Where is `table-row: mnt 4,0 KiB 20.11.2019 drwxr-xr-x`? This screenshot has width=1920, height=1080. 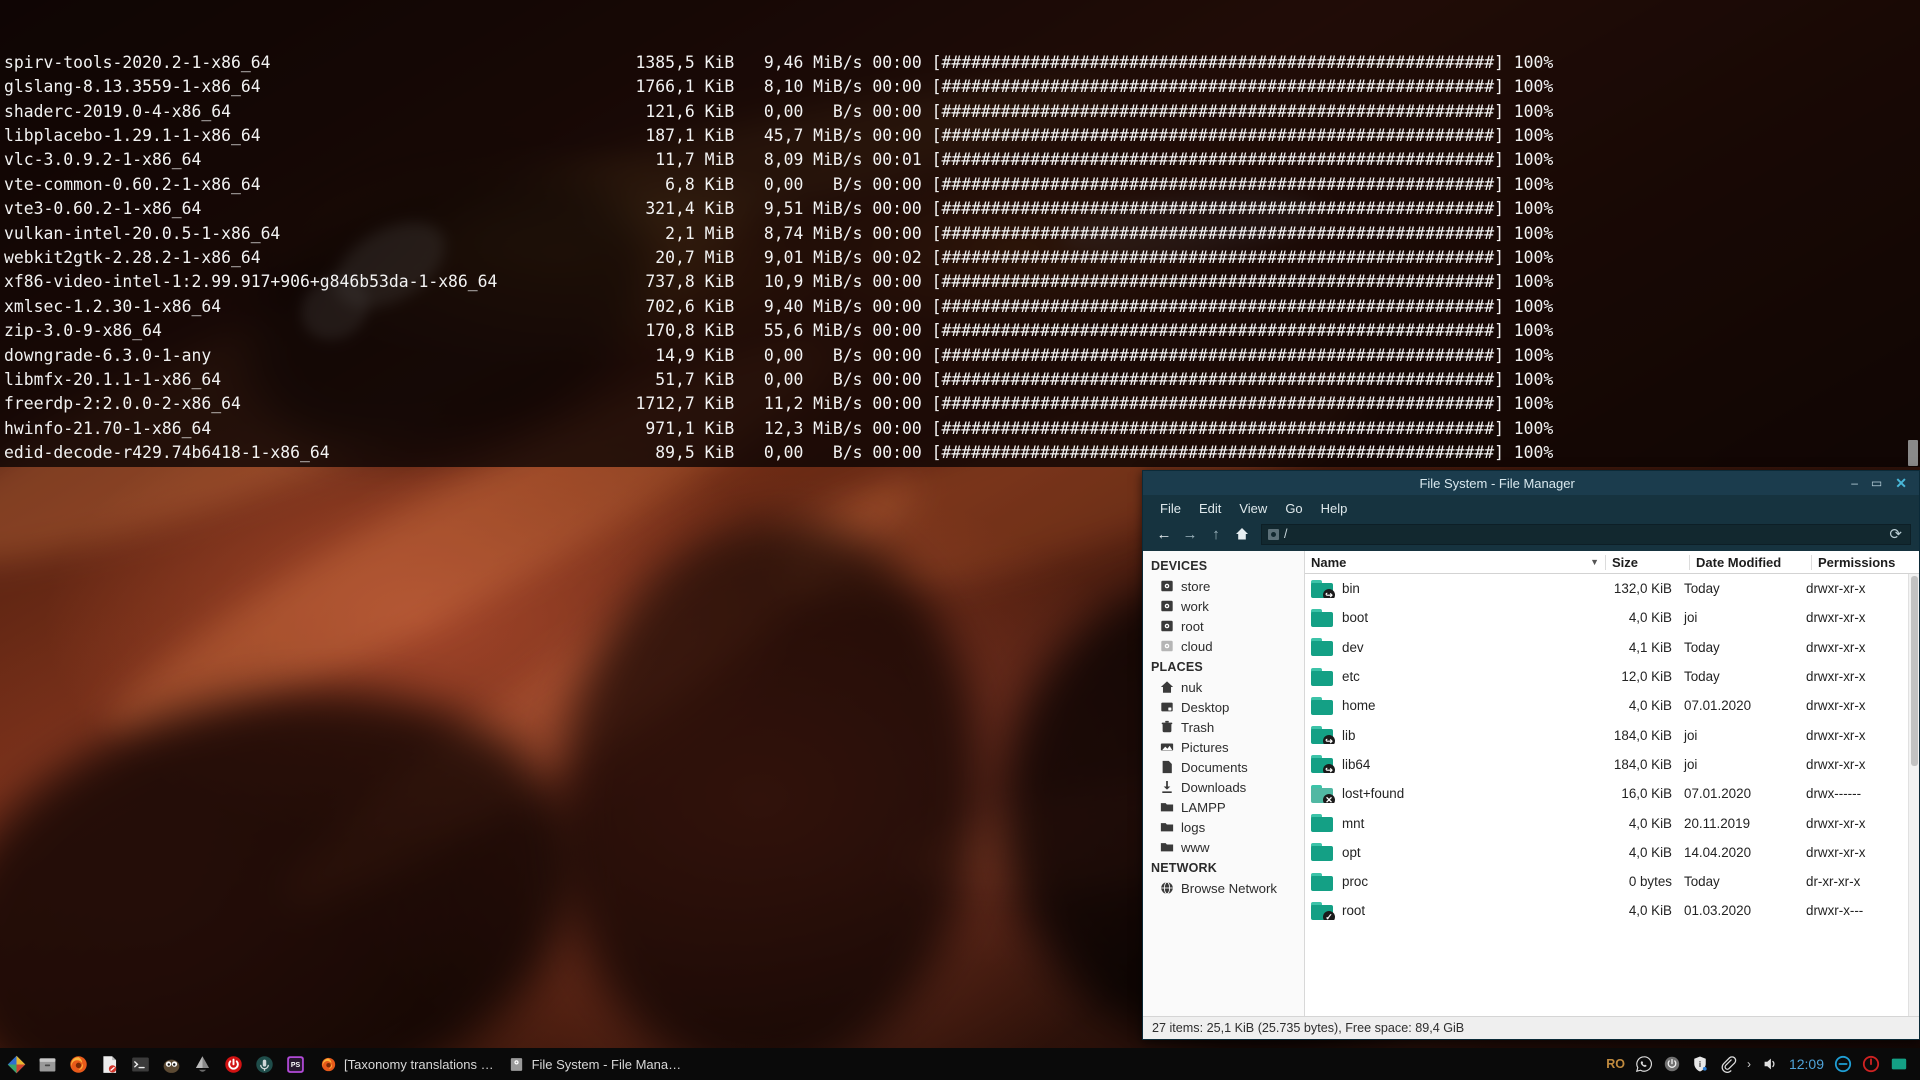 table-row: mnt 4,0 KiB 20.11.2019 drwxr-xr-x is located at coordinates (1606, 822).